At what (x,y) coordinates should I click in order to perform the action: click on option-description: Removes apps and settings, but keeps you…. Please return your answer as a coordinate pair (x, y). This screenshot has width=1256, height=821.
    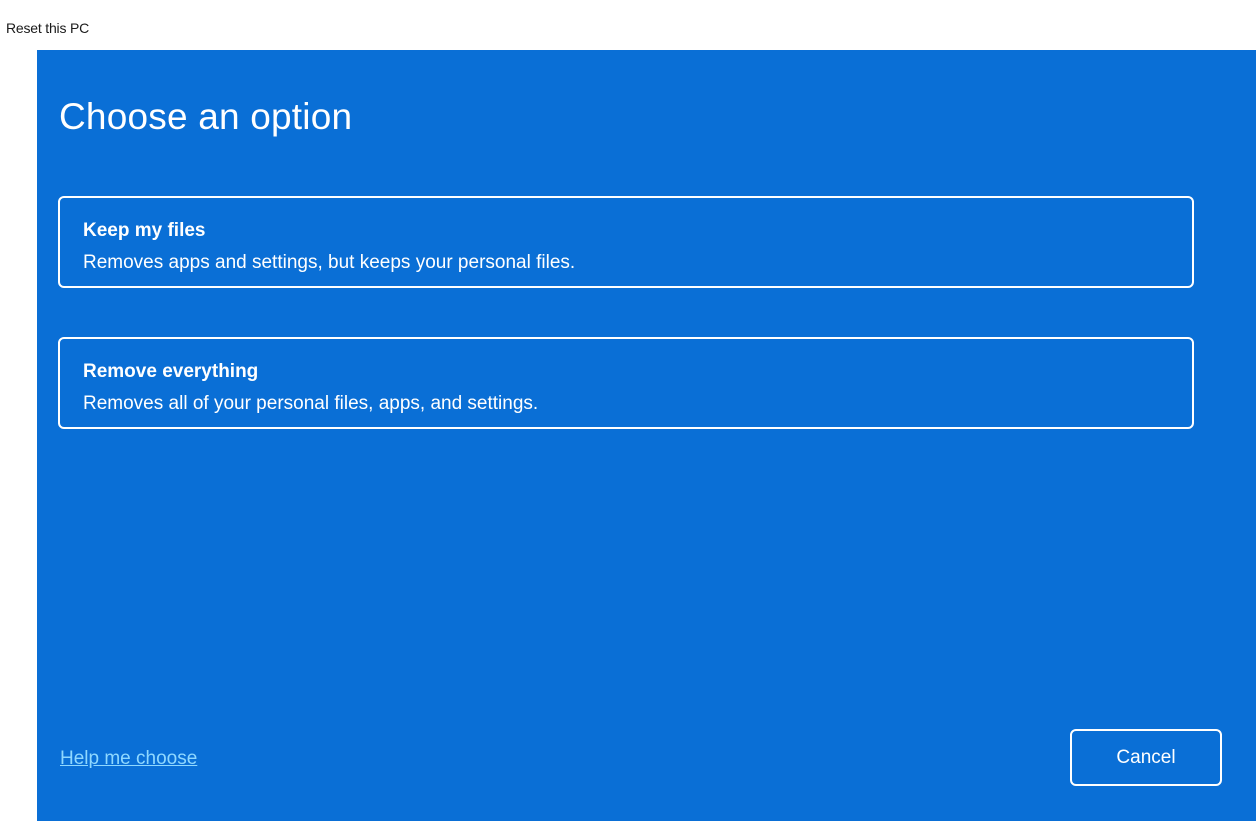
    Looking at the image, I should click on (329, 262).